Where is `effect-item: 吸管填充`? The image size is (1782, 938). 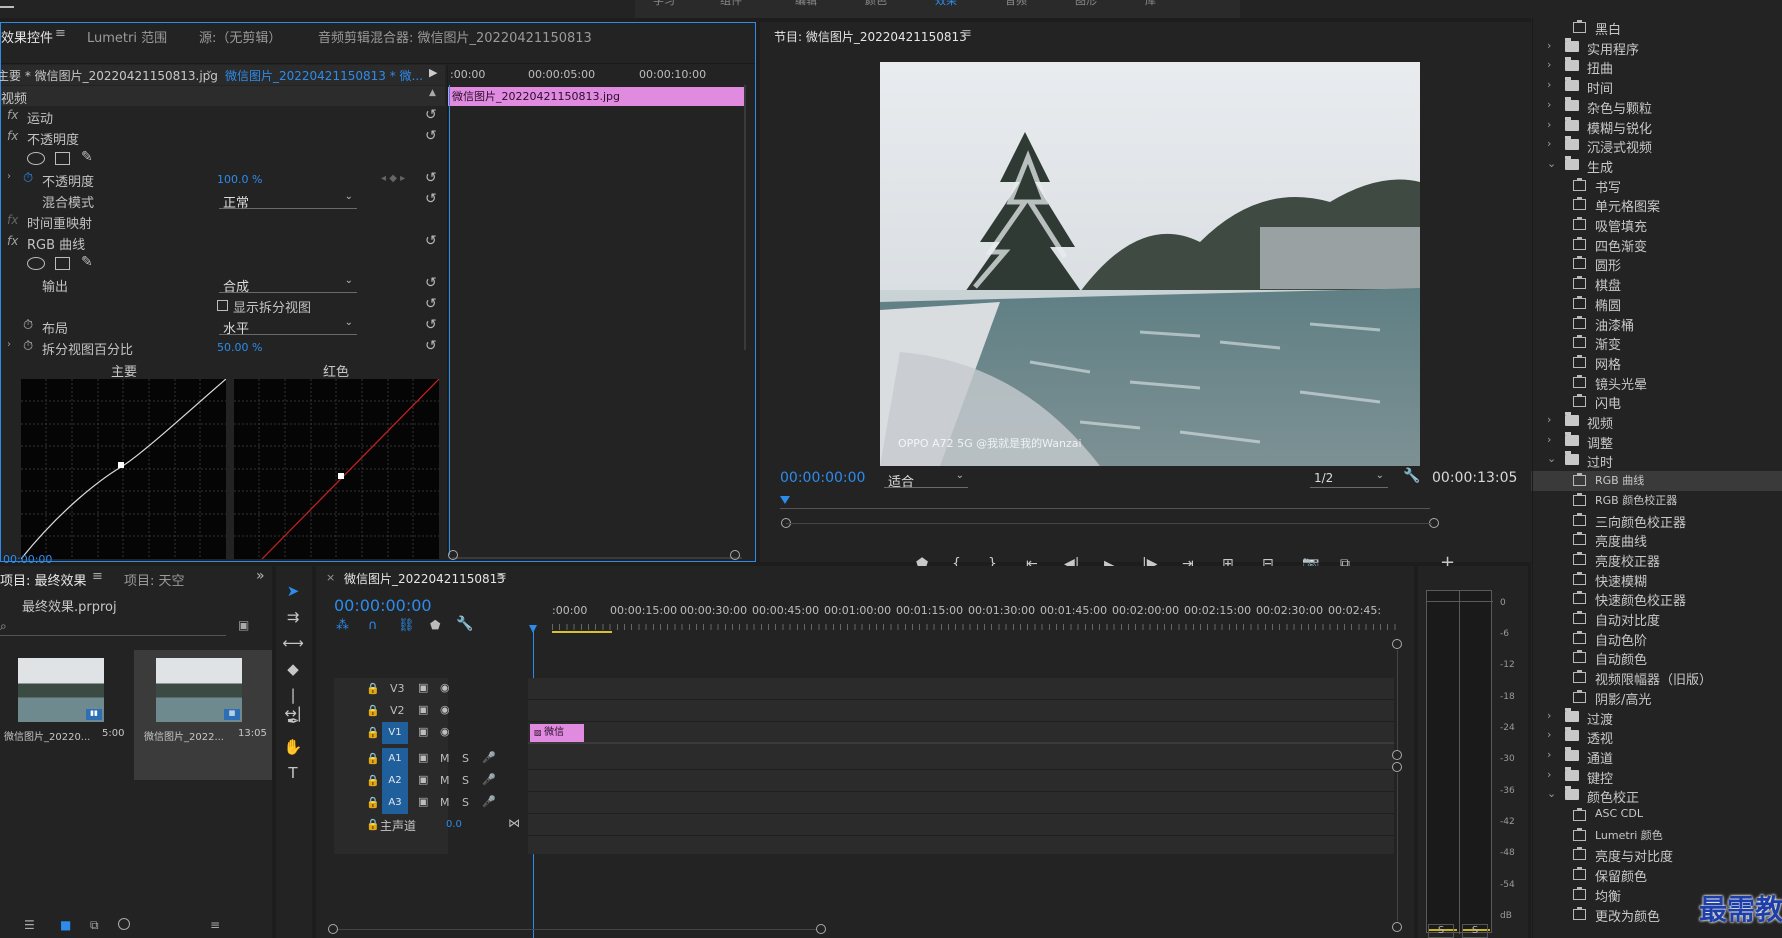
effect-item: 吸管填充 is located at coordinates (1656, 225).